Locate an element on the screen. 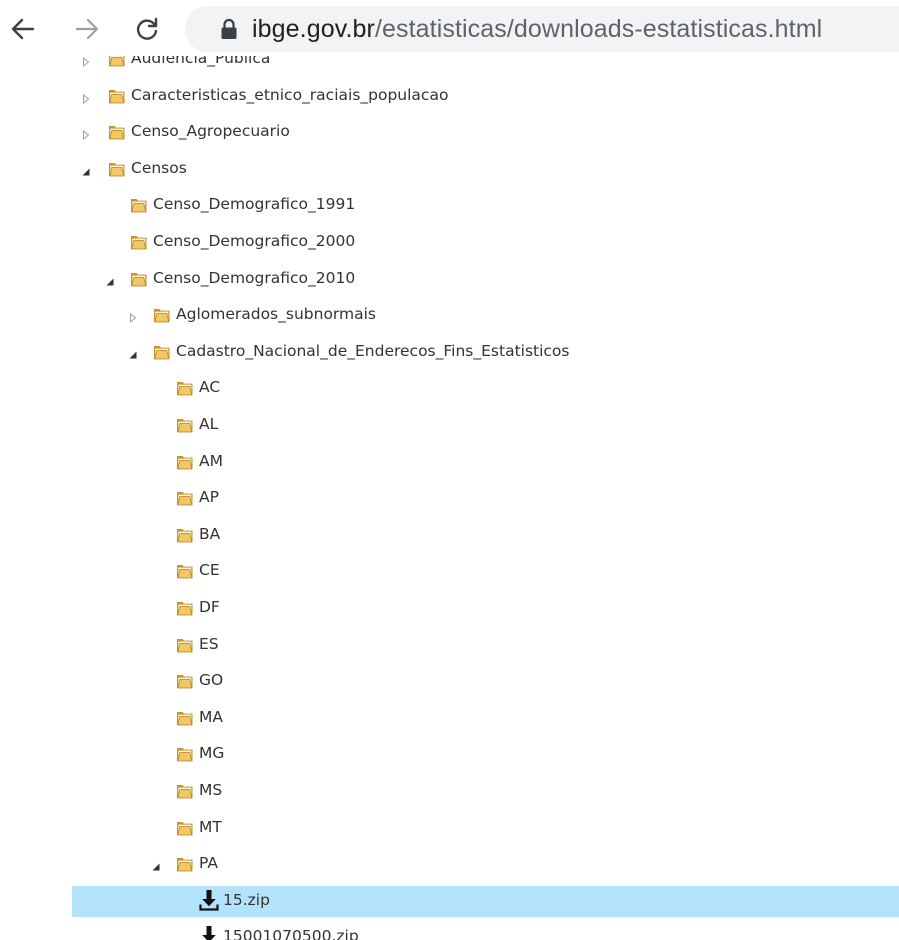 This screenshot has width=899, height=940. forward-button is located at coordinates (87, 29).